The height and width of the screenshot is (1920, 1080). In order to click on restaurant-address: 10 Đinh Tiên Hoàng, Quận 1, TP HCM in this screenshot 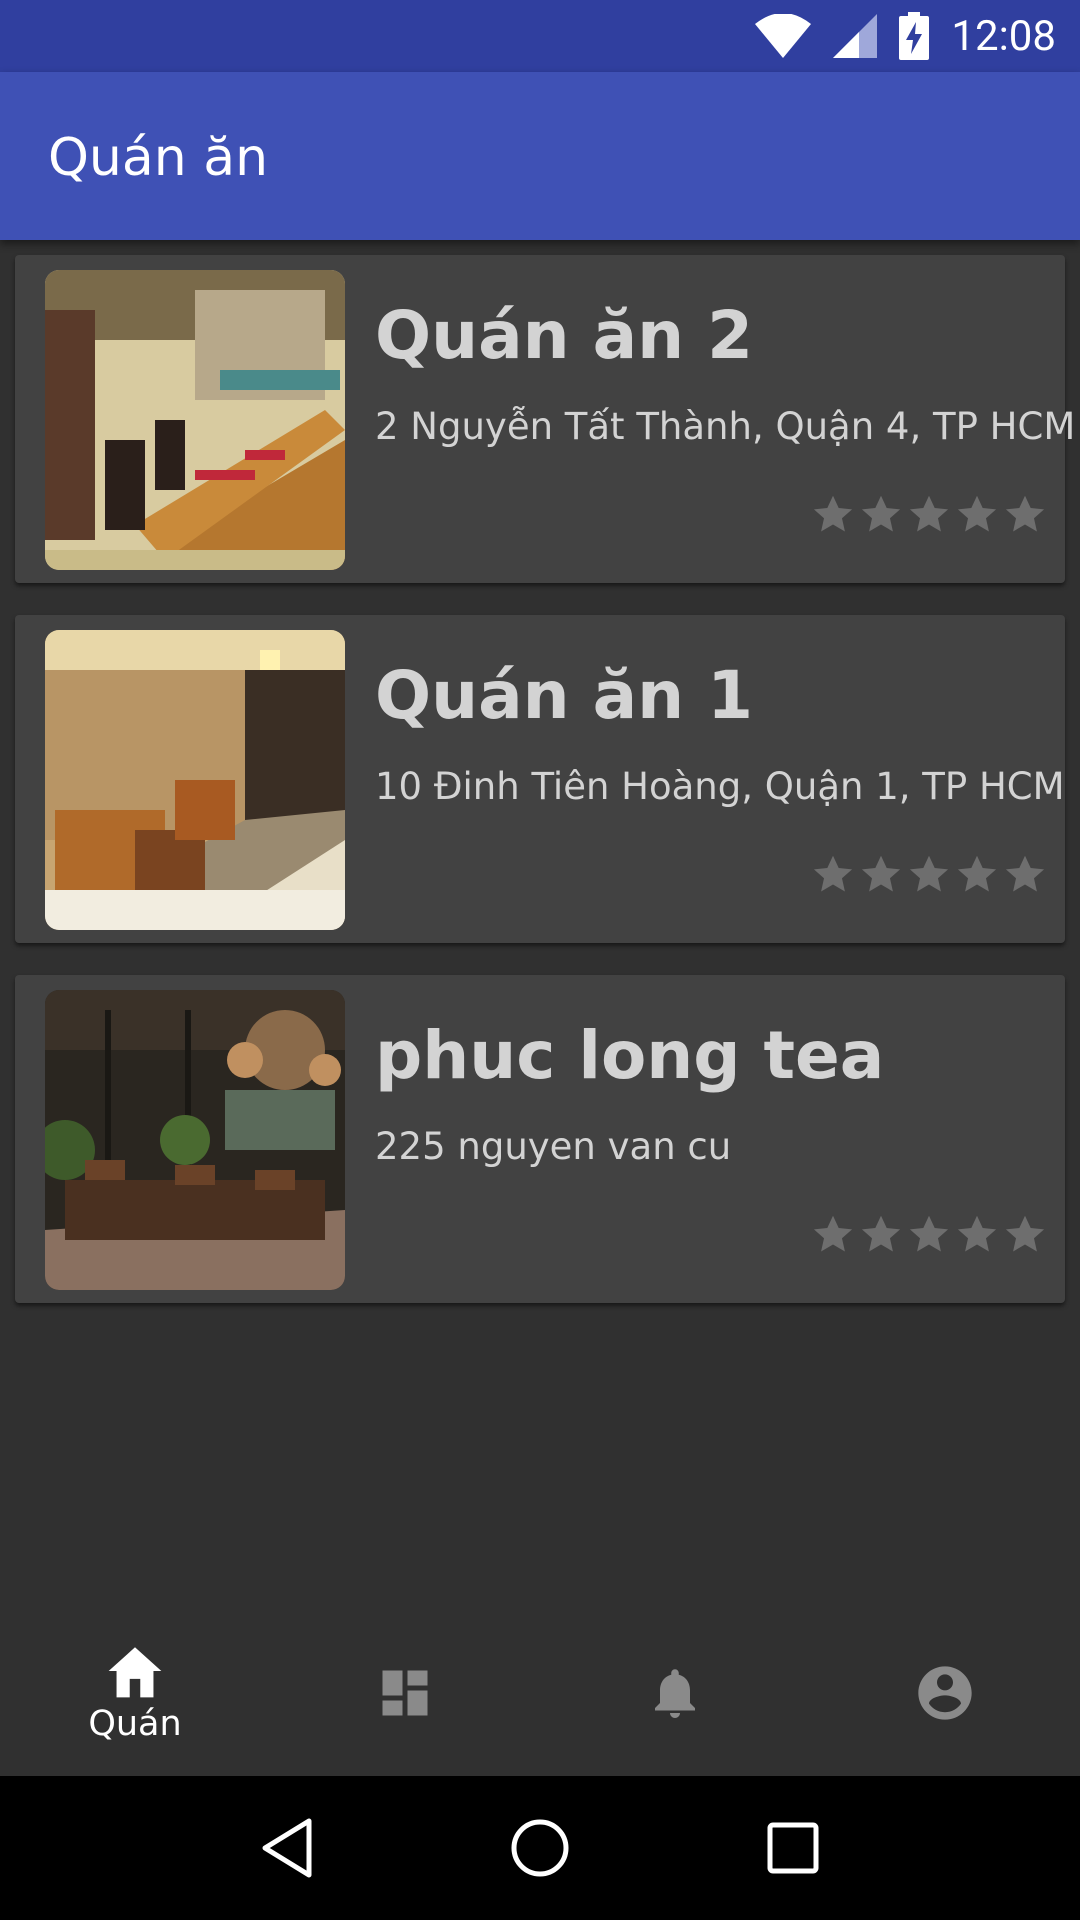, I will do `click(720, 786)`.